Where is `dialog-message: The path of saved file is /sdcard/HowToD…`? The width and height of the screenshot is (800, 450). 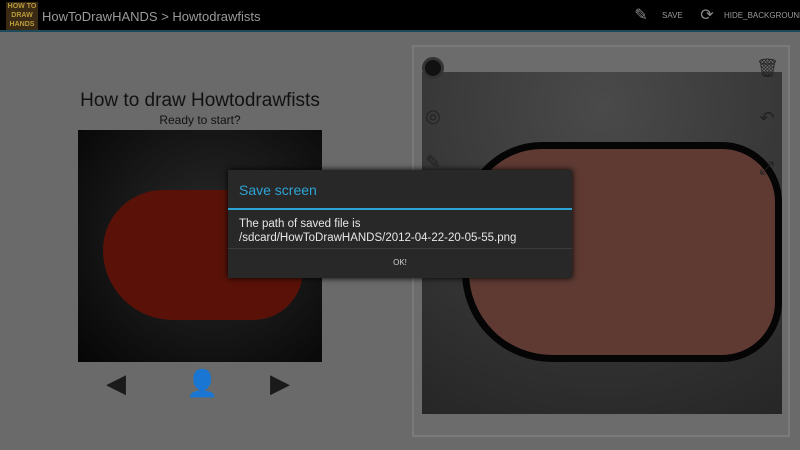 dialog-message: The path of saved file is /sdcard/HowToD… is located at coordinates (377, 231).